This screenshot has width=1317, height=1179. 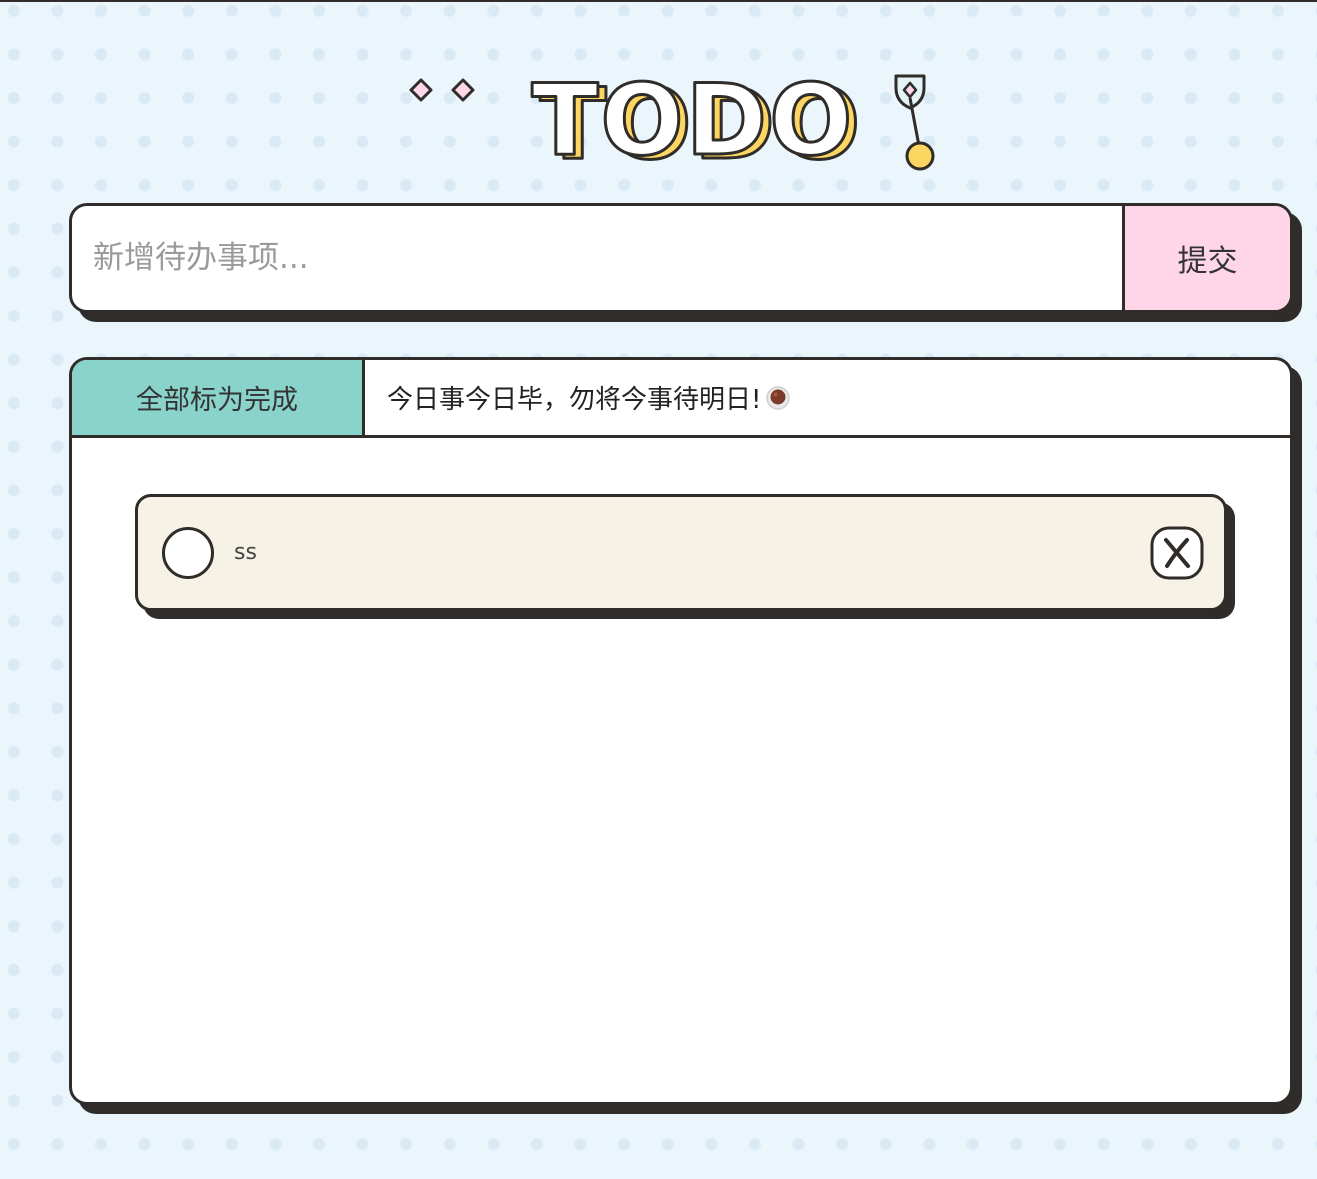 What do you see at coordinates (597, 258) in the screenshot?
I see `new-todo-input` at bounding box center [597, 258].